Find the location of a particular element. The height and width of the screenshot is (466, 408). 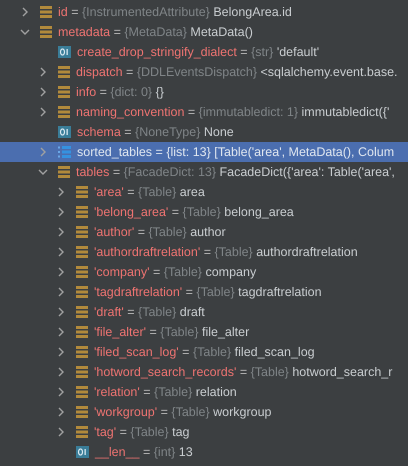

variable-entry: sorted_tables = {list: 13} [Table('area', MetaData(), Colum is located at coordinates (235, 152).